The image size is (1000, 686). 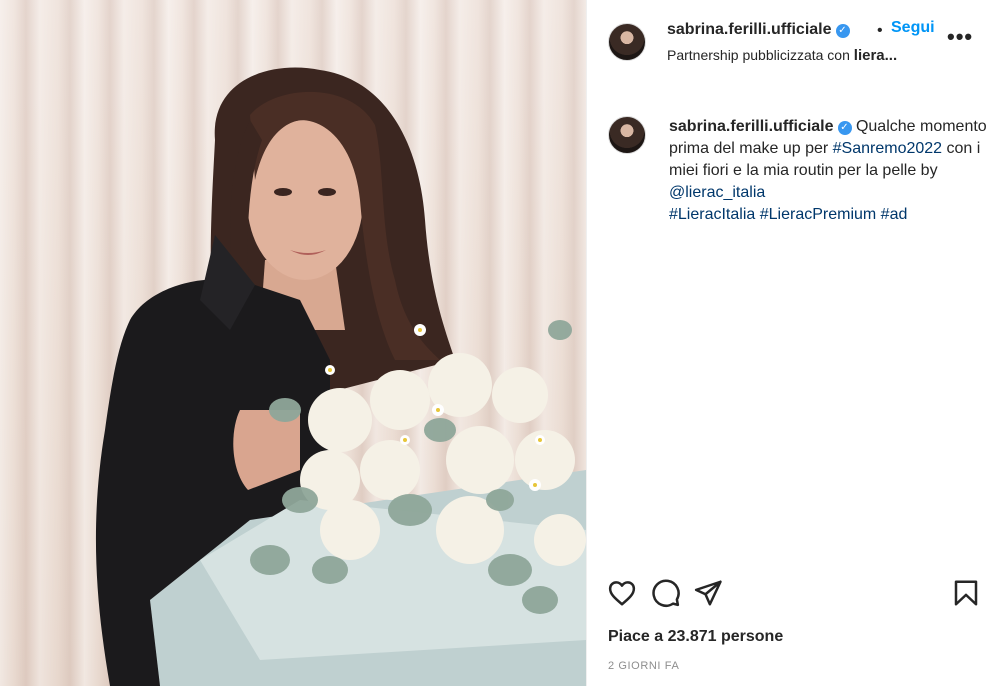 What do you see at coordinates (960, 37) in the screenshot?
I see `more-options-icon: •••` at bounding box center [960, 37].